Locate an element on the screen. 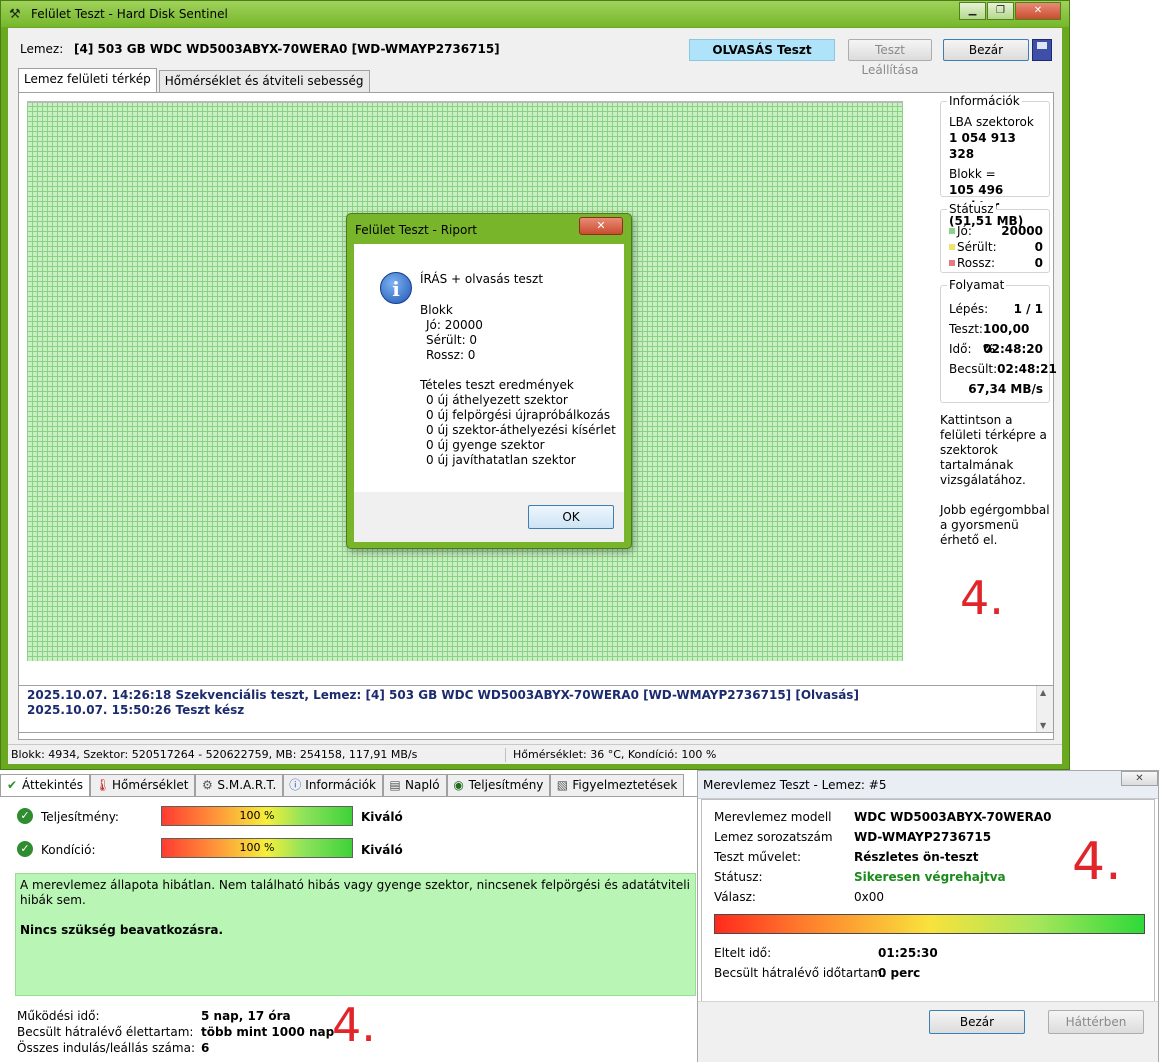 The image size is (1159, 1062). scroll-down-icon: ▼ is located at coordinates (1043, 725).